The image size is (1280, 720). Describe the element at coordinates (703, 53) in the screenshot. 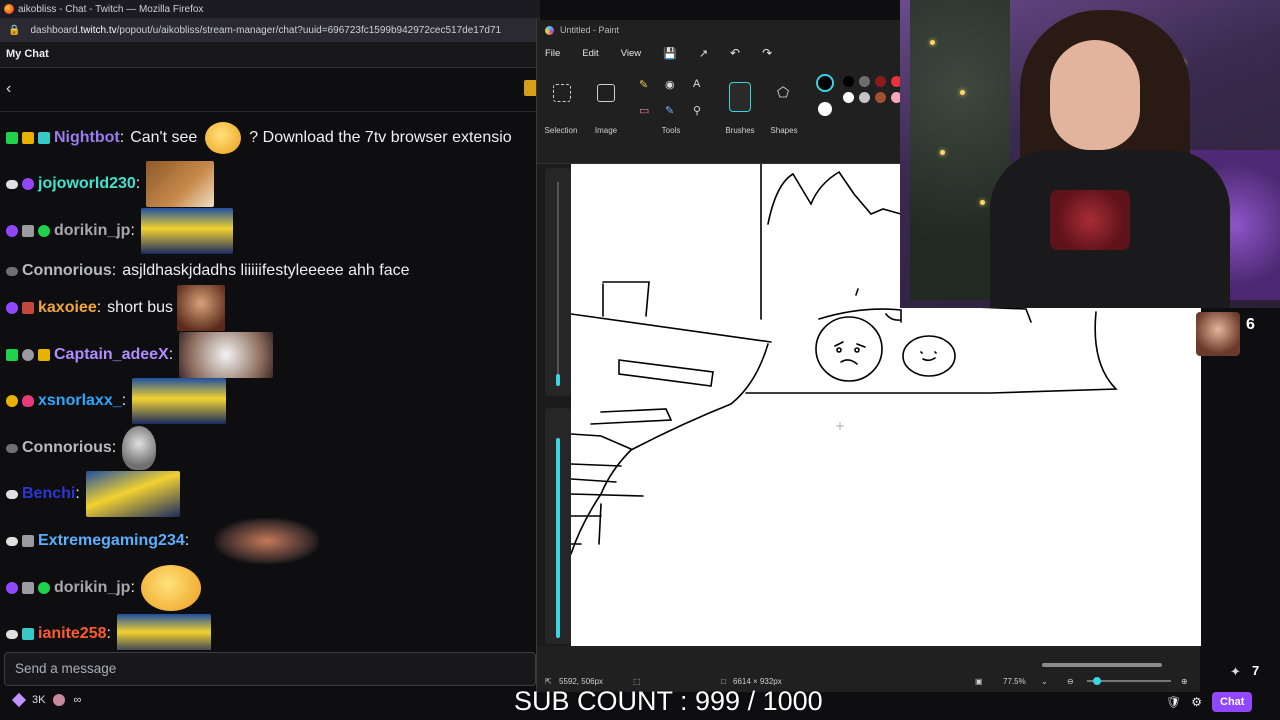

I see `share-icon: ↗` at that location.